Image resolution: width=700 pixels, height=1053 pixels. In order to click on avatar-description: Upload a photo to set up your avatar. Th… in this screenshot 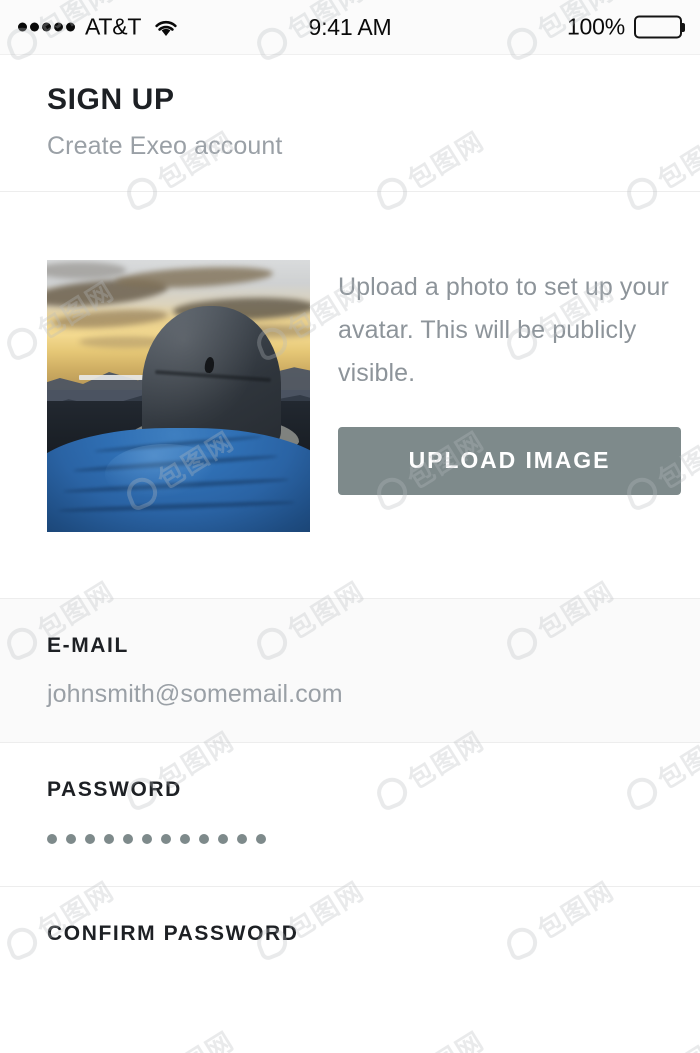, I will do `click(503, 329)`.